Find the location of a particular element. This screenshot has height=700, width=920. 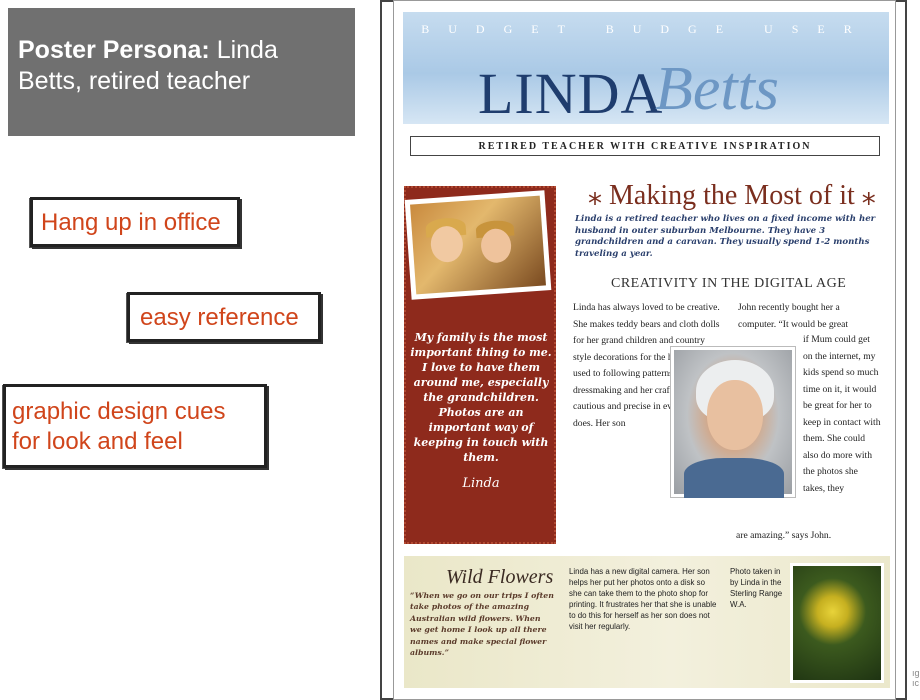

note-hang-up-in-office: Hang up in office is located at coordinates (135, 222).